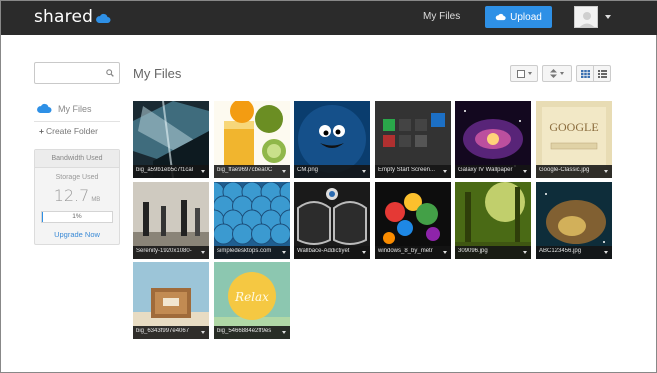  What do you see at coordinates (244, 331) in the screenshot?
I see `file-name: big_5466884e2ff9es` at bounding box center [244, 331].